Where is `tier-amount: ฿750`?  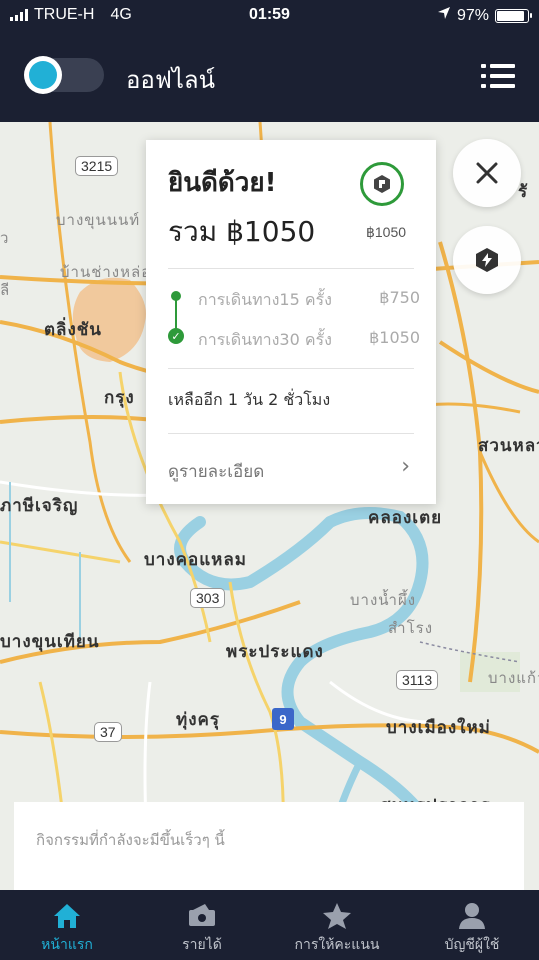 tier-amount: ฿750 is located at coordinates (399, 297).